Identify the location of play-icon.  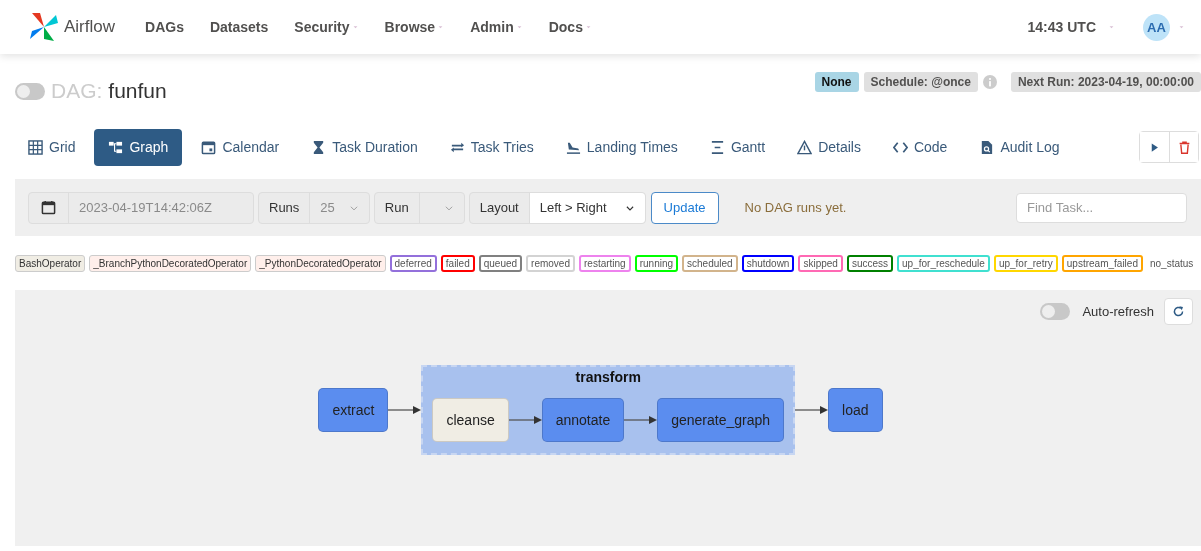
(1154, 147).